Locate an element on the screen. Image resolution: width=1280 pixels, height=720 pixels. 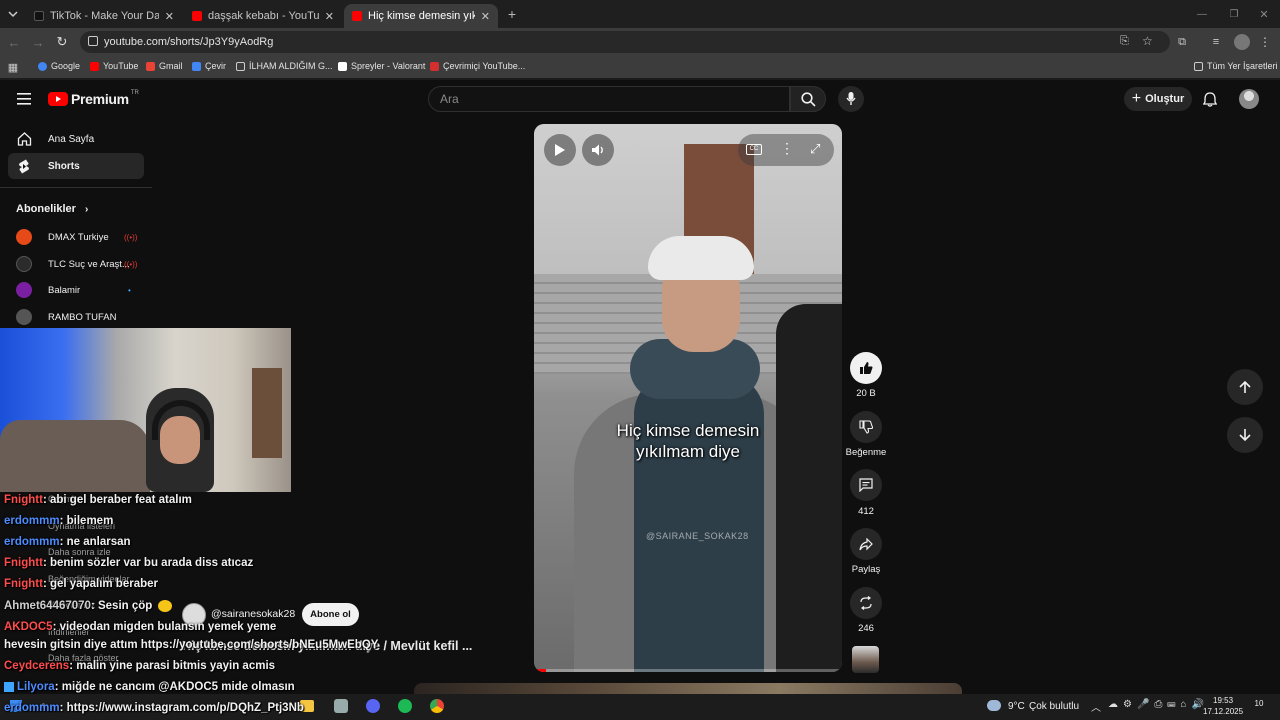
subscribe-button: Abone ol is located at coordinates (330, 614).